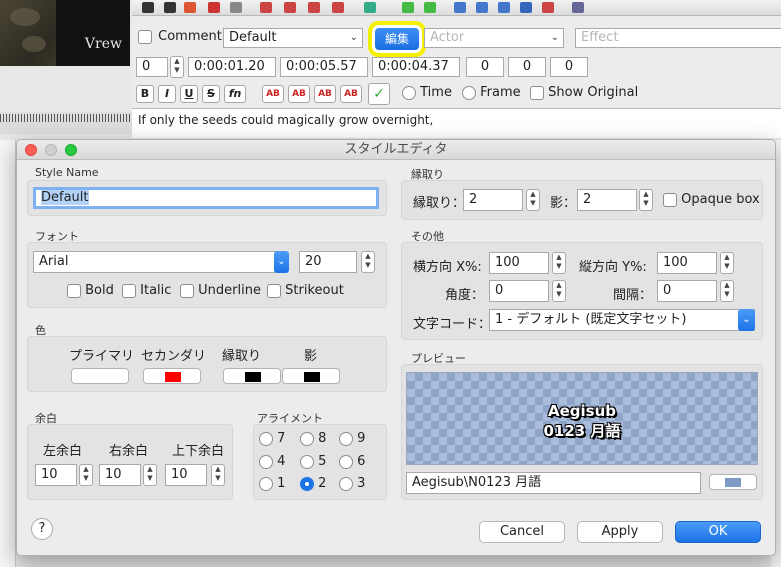 This screenshot has width=781, height=567. What do you see at coordinates (727, 291) in the screenshot?
I see `spacing-stepper: ▲ ▼` at bounding box center [727, 291].